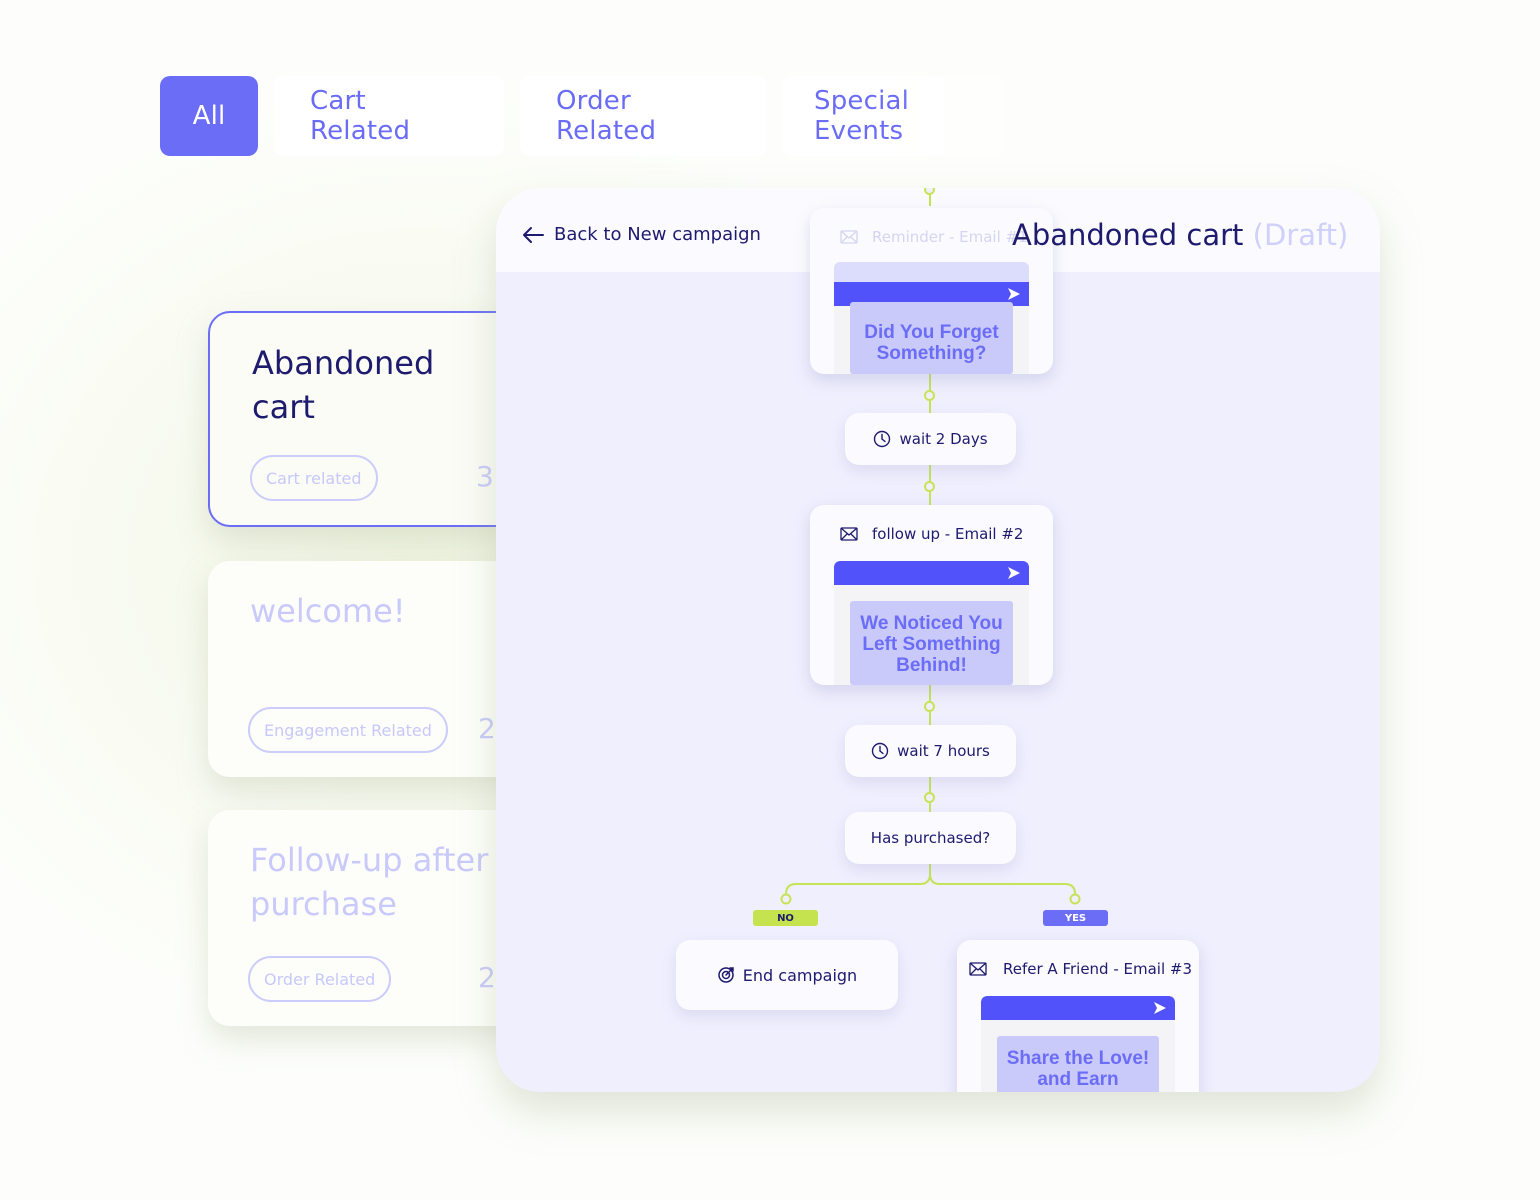 The image size is (1540, 1200). I want to click on template-card-follow-up: Follow-up after purchase Order Related 2, so click(368, 918).